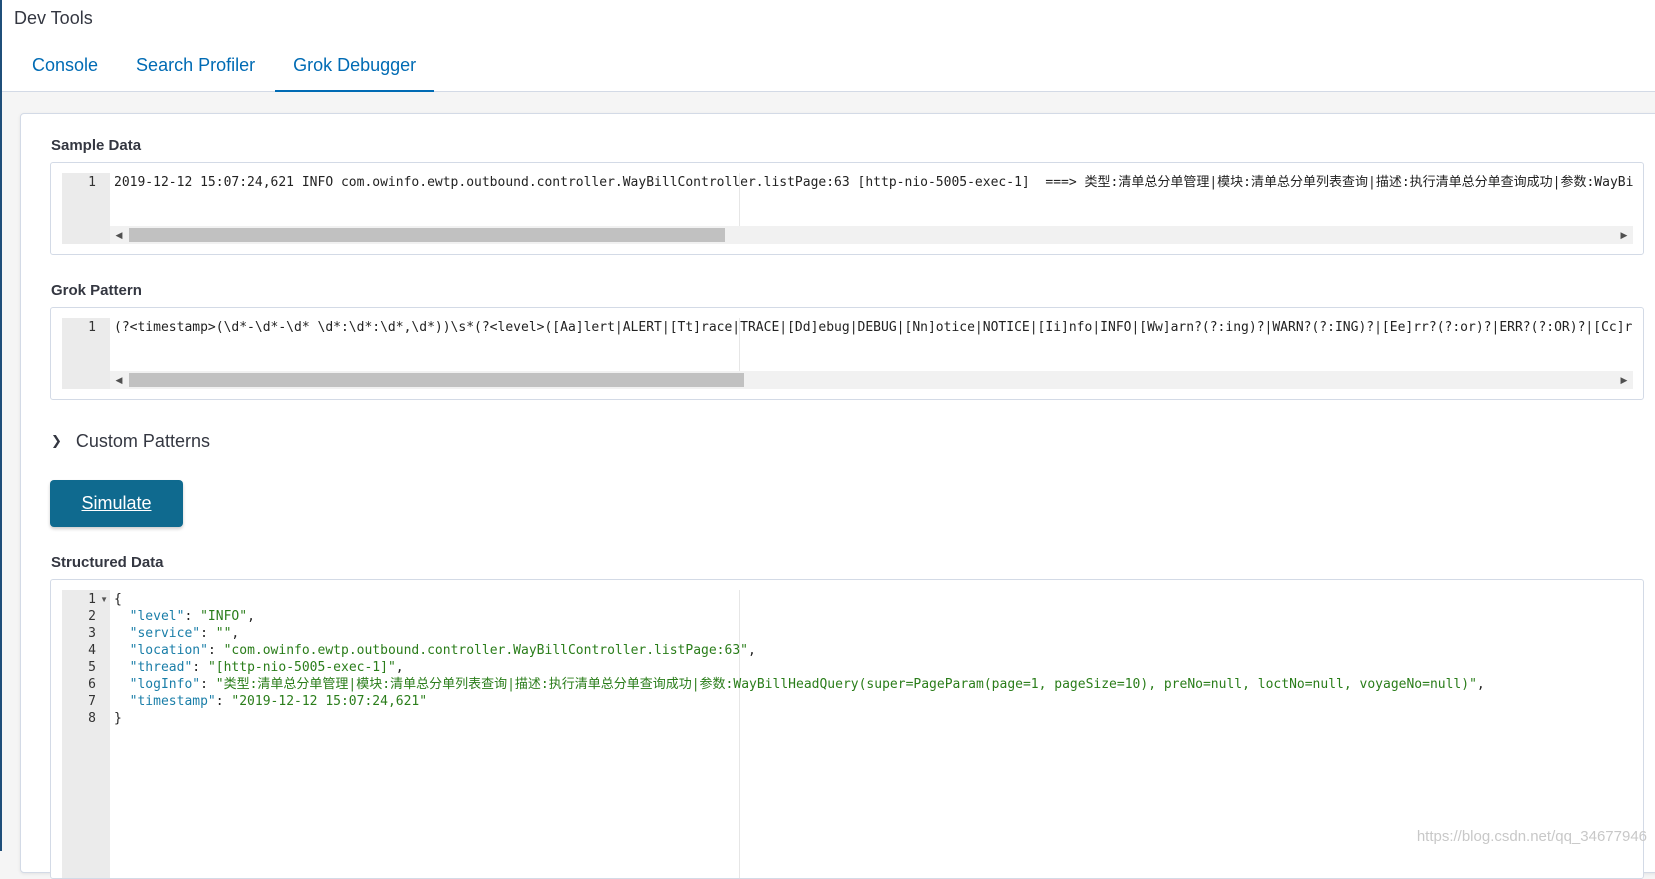  I want to click on json-line: "service": "",, so click(176, 633).